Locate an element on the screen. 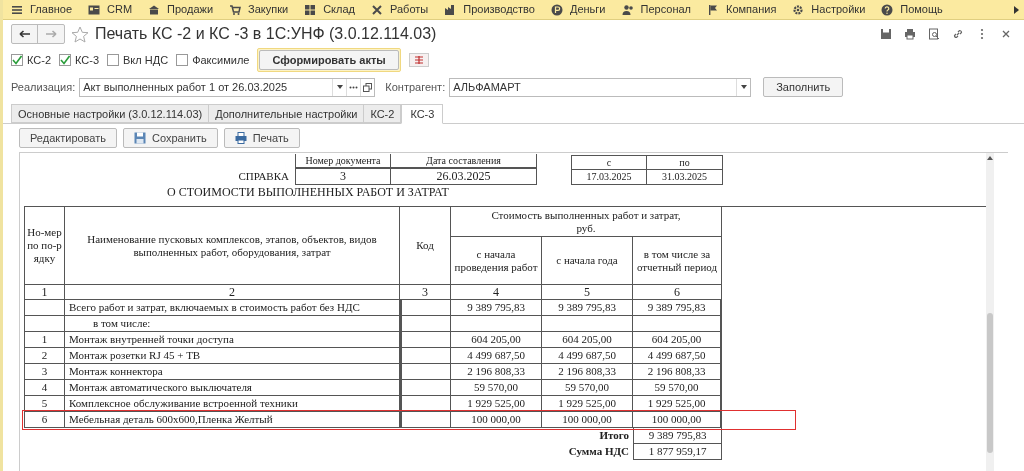  menu-item: Склад is located at coordinates (329, 9).